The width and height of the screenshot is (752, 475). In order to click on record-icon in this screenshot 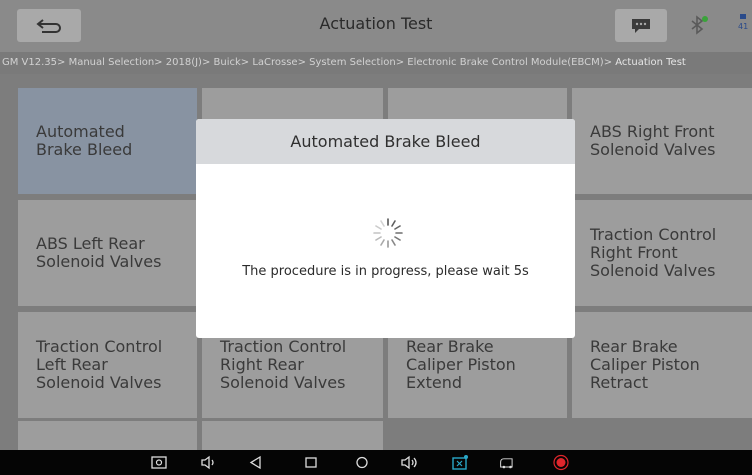, I will do `click(561, 462)`.